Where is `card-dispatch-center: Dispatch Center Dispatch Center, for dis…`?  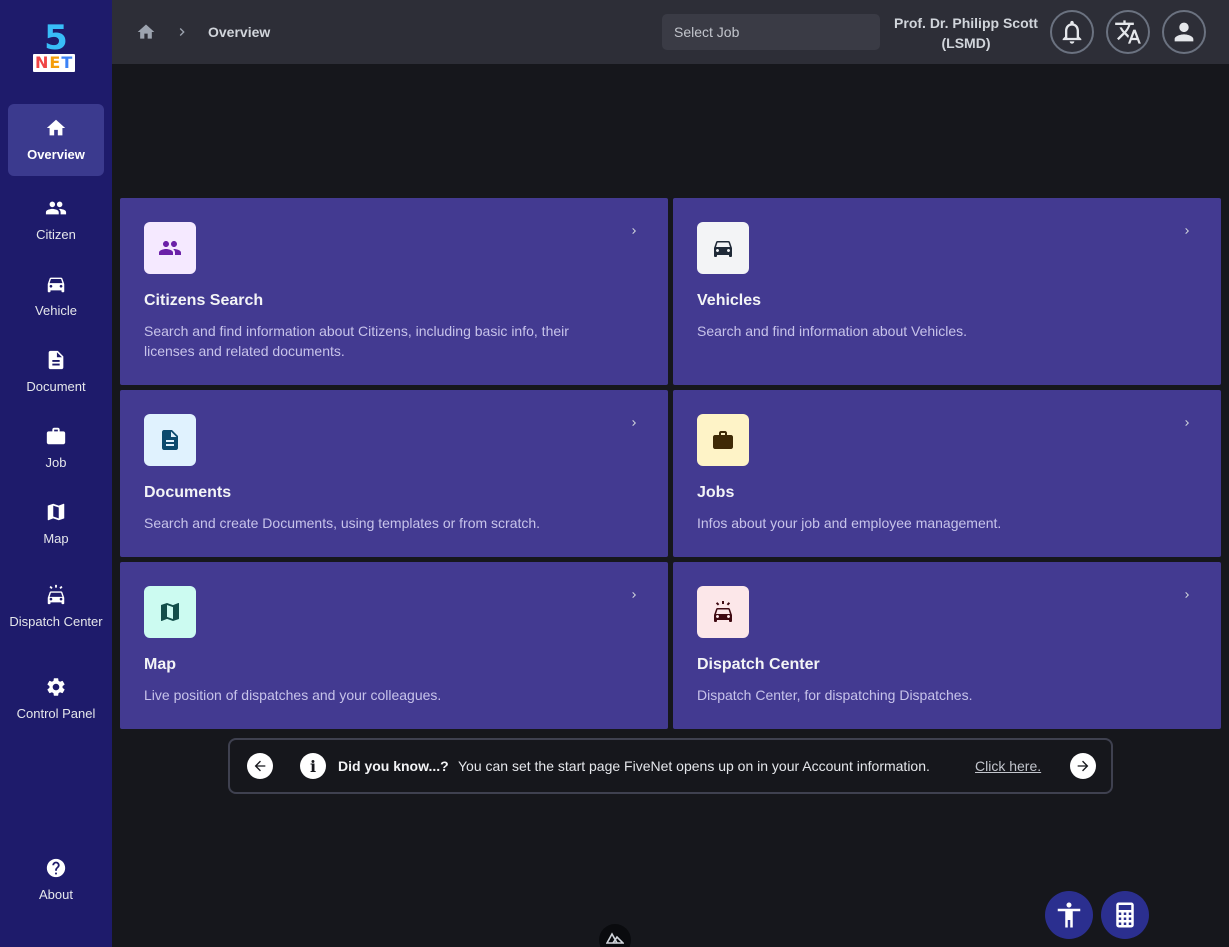 card-dispatch-center: Dispatch Center Dispatch Center, for dis… is located at coordinates (947, 645).